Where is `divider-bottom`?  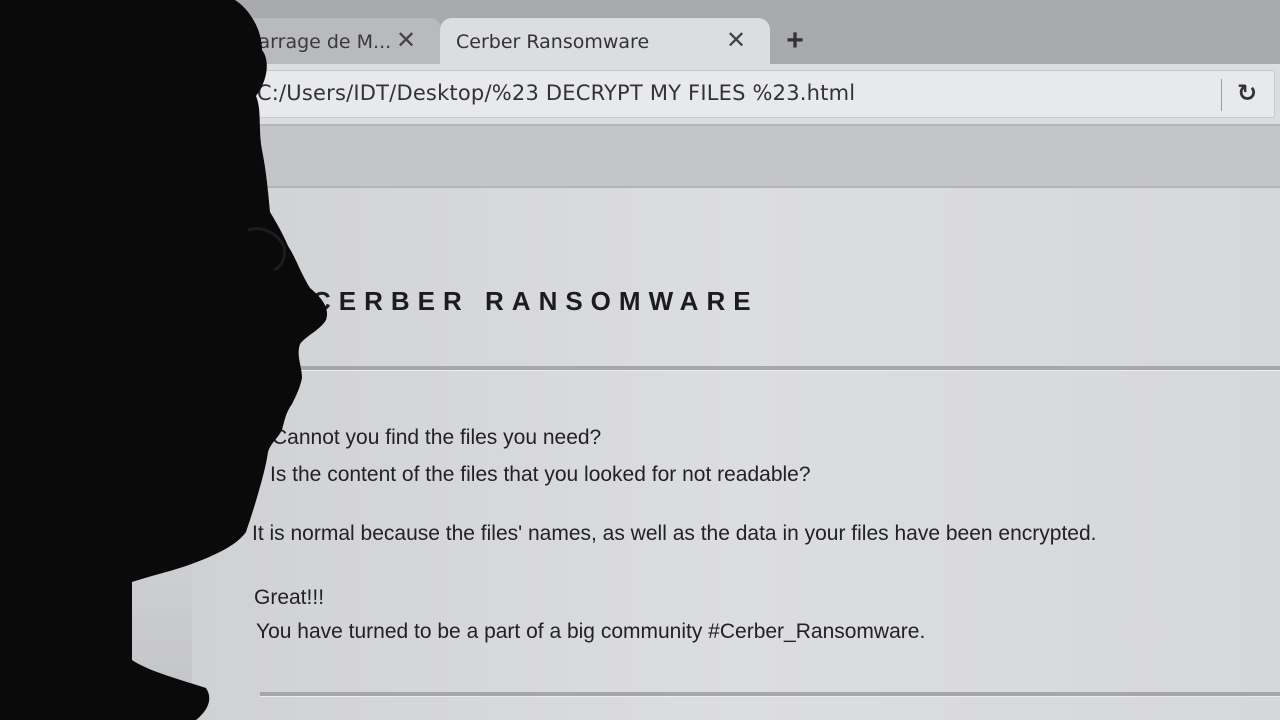
divider-bottom is located at coordinates (770, 694).